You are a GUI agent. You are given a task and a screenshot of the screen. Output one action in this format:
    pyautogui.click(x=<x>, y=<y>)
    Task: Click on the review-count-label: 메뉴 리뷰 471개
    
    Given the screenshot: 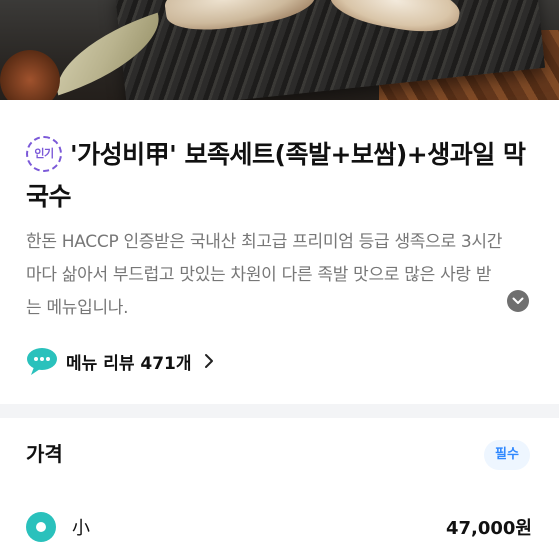 What is the action you would take?
    pyautogui.click(x=129, y=363)
    